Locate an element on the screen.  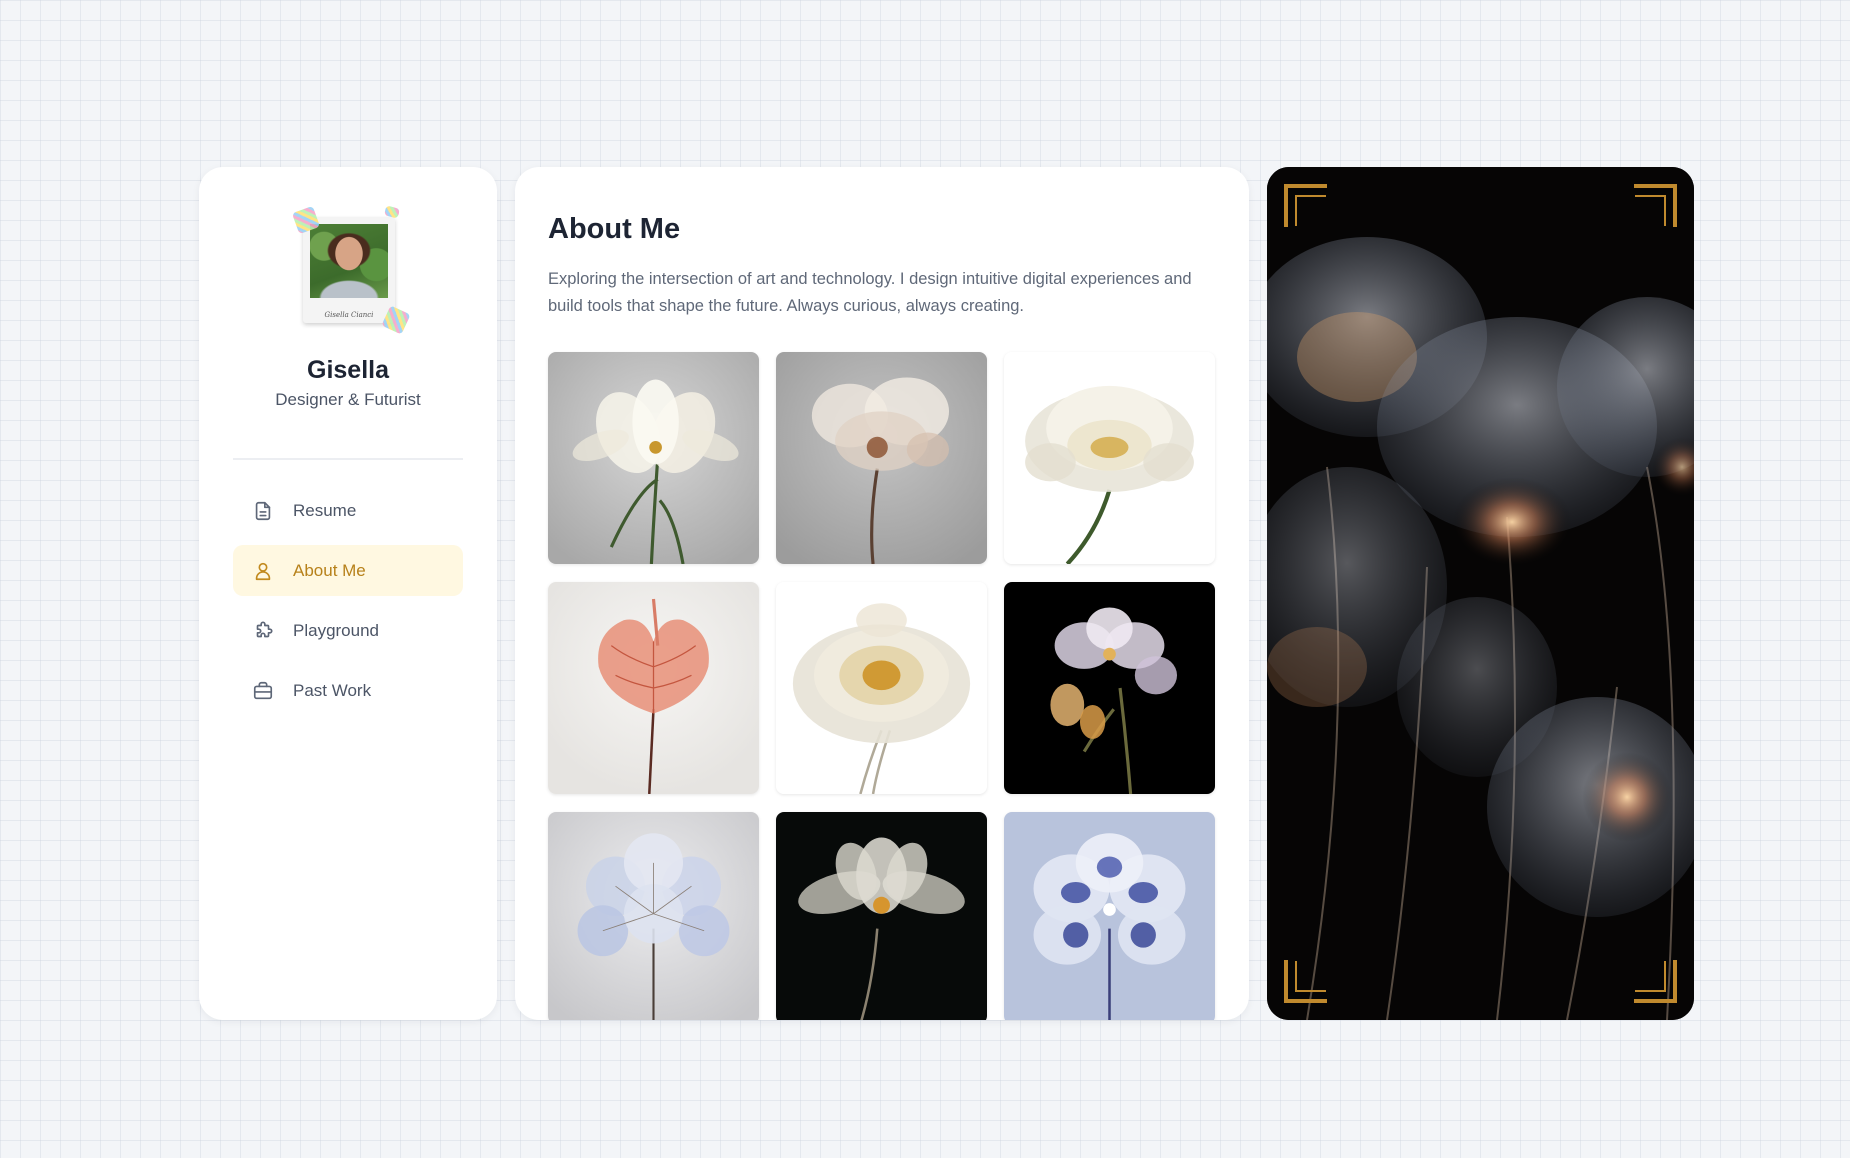
briefcase-icon is located at coordinates (263, 691).